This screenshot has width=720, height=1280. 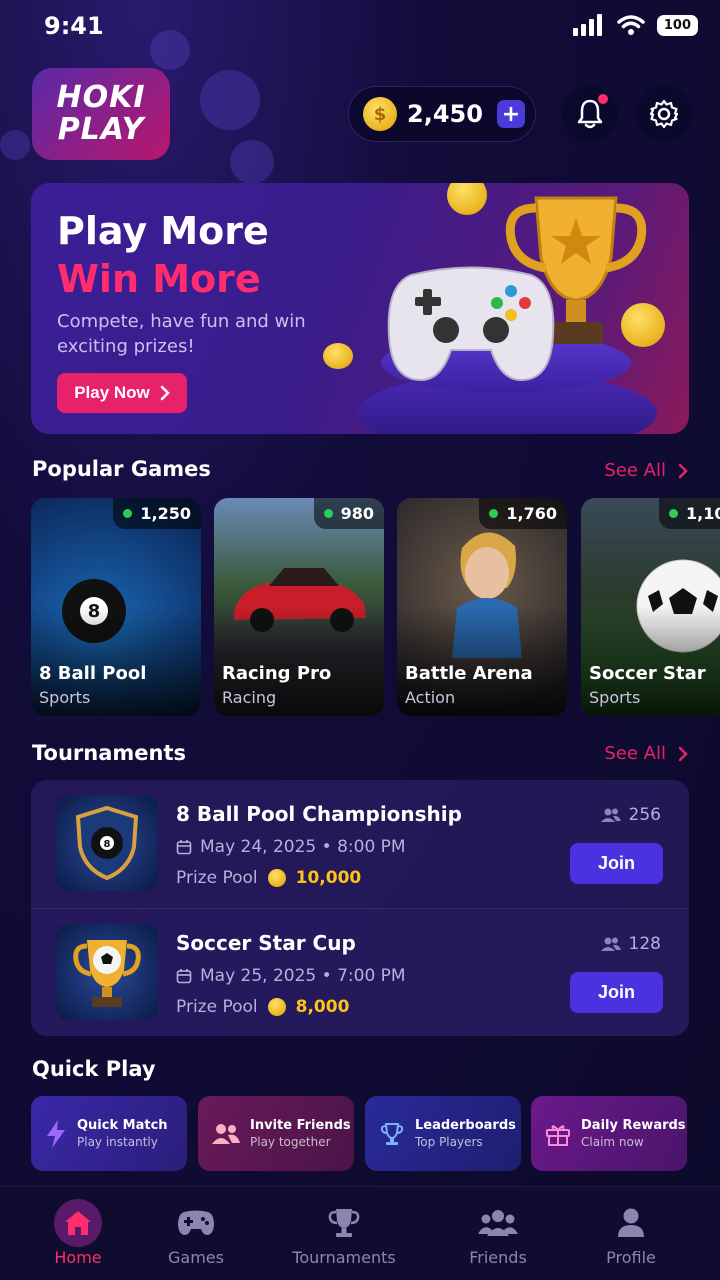 I want to click on game-card: 8 1,250 8 Ball Pool Sports, so click(x=116, y=607).